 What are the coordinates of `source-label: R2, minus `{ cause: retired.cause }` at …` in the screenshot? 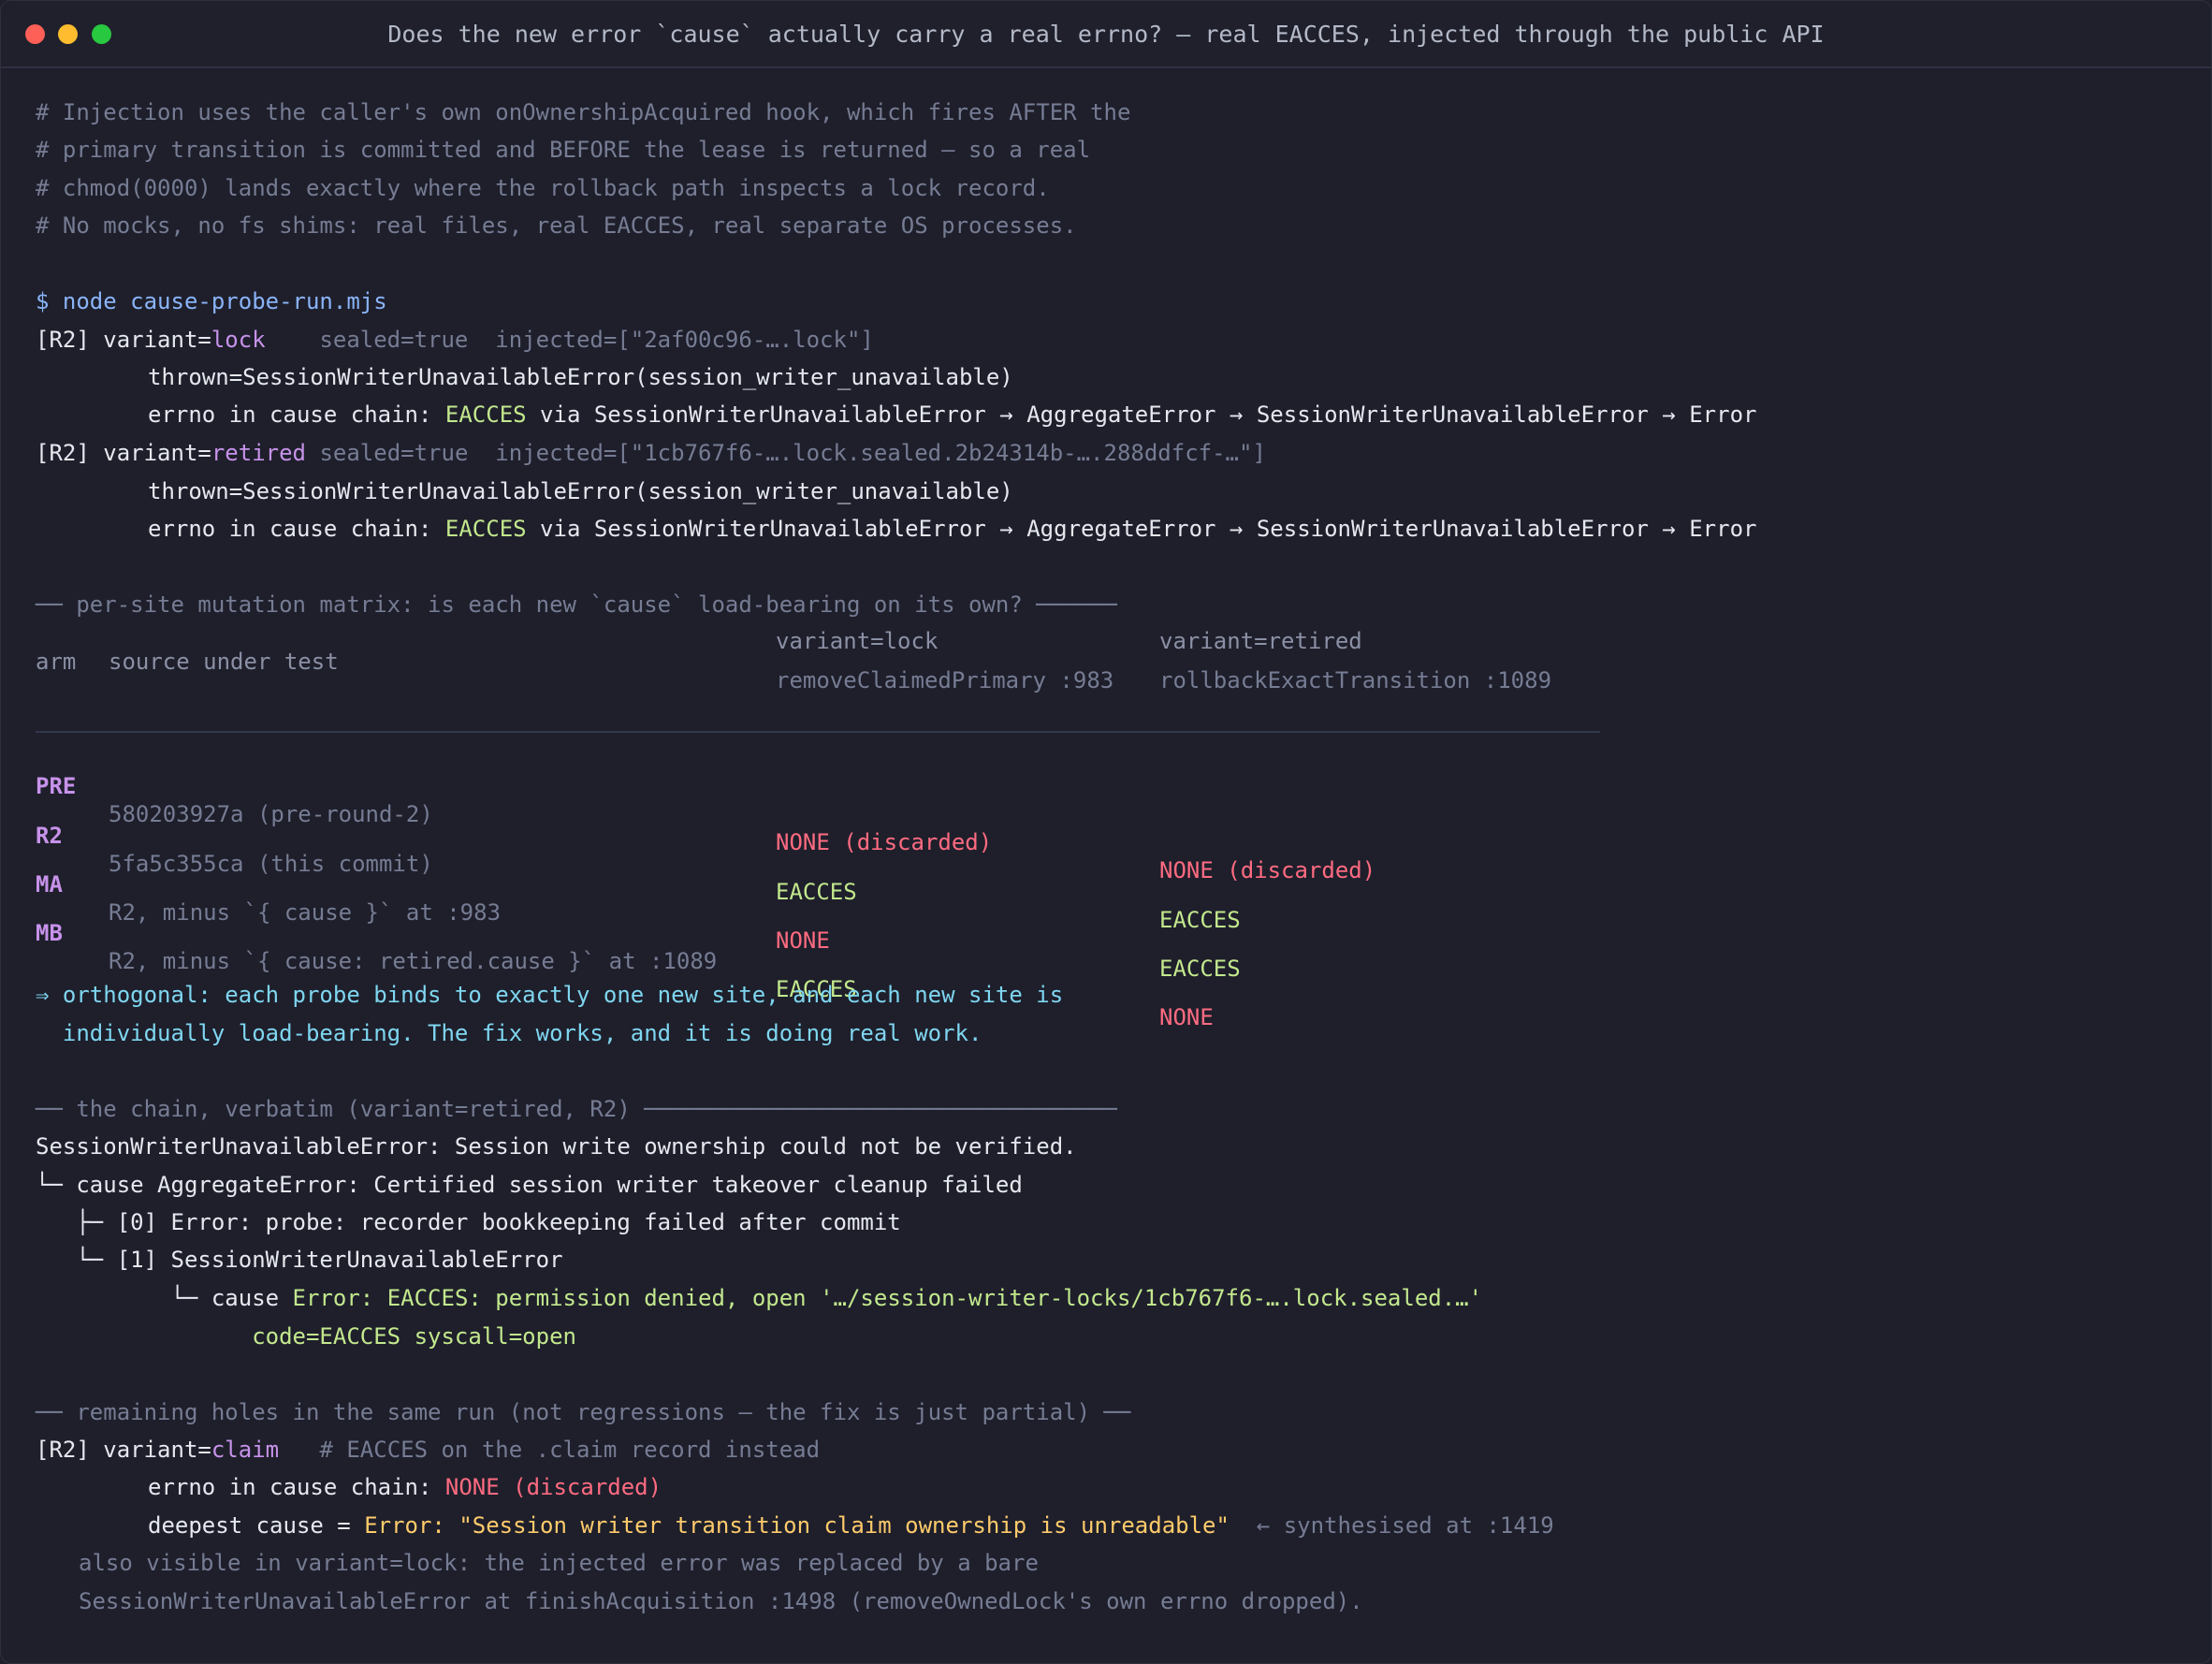 It's located at (413, 961).